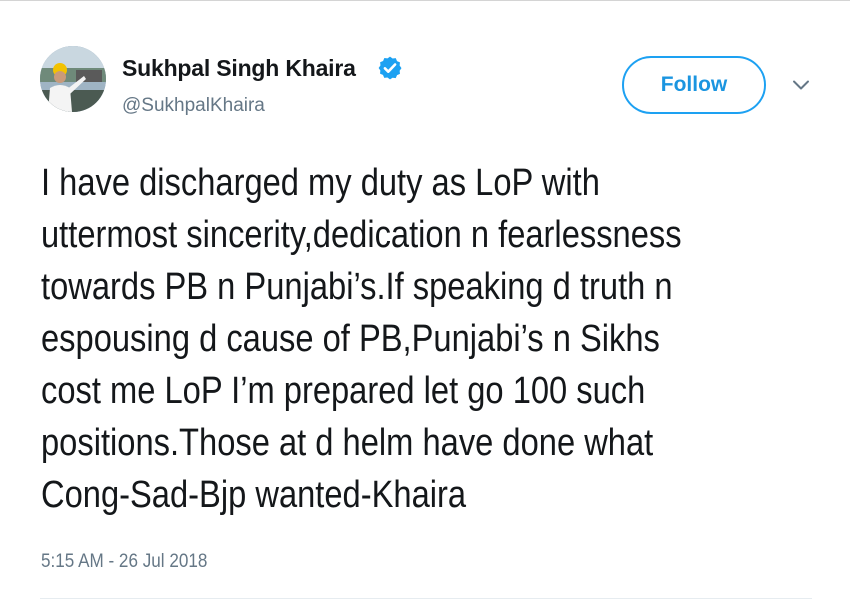 The image size is (850, 600). Describe the element at coordinates (343, 391) in the screenshot. I see `tweet-text-line: cost me LoP I’m prepared let go 100 such` at that location.